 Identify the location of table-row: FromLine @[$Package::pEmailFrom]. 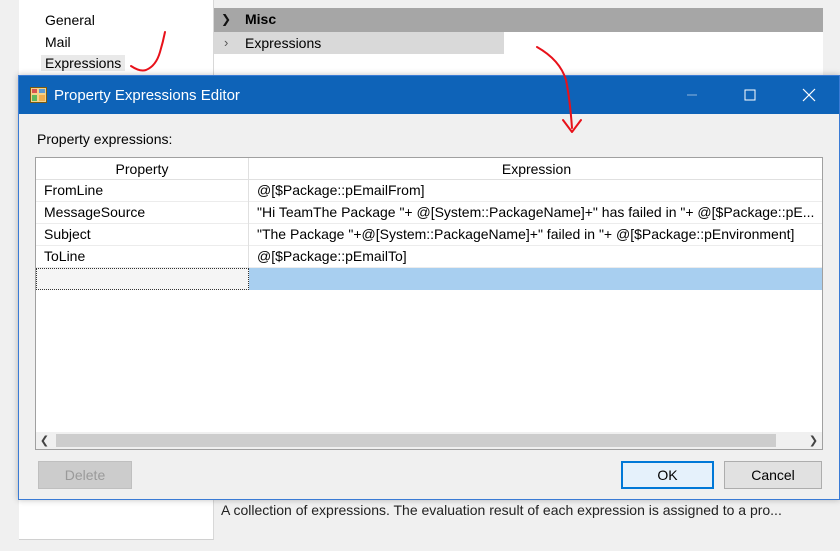
(429, 191).